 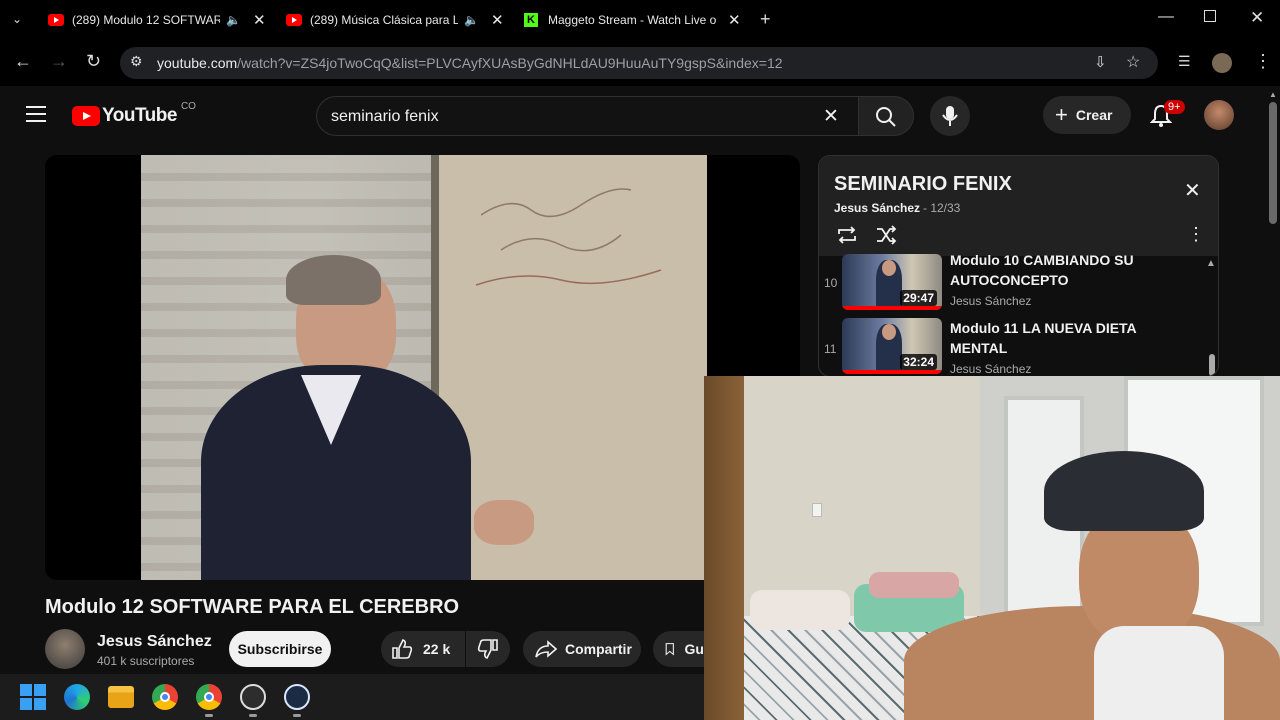 What do you see at coordinates (678, 649) in the screenshot?
I see `save-button: Gu` at bounding box center [678, 649].